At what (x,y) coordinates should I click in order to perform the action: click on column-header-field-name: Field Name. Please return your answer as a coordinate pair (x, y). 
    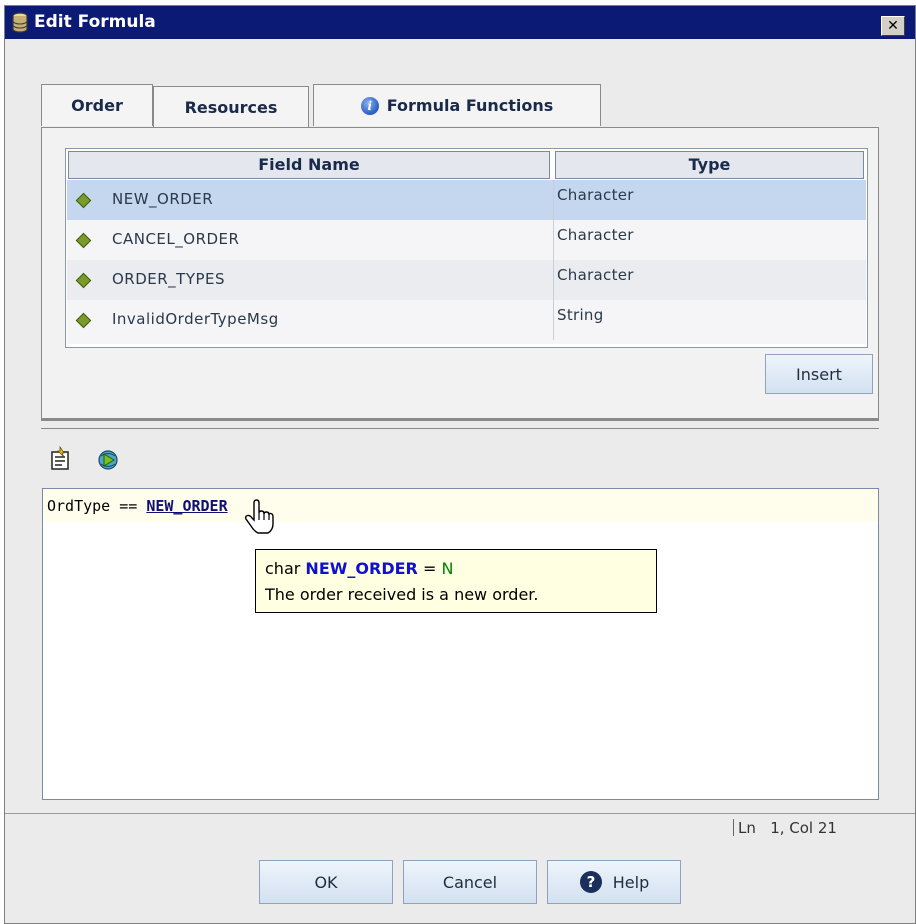
    Looking at the image, I should click on (309, 165).